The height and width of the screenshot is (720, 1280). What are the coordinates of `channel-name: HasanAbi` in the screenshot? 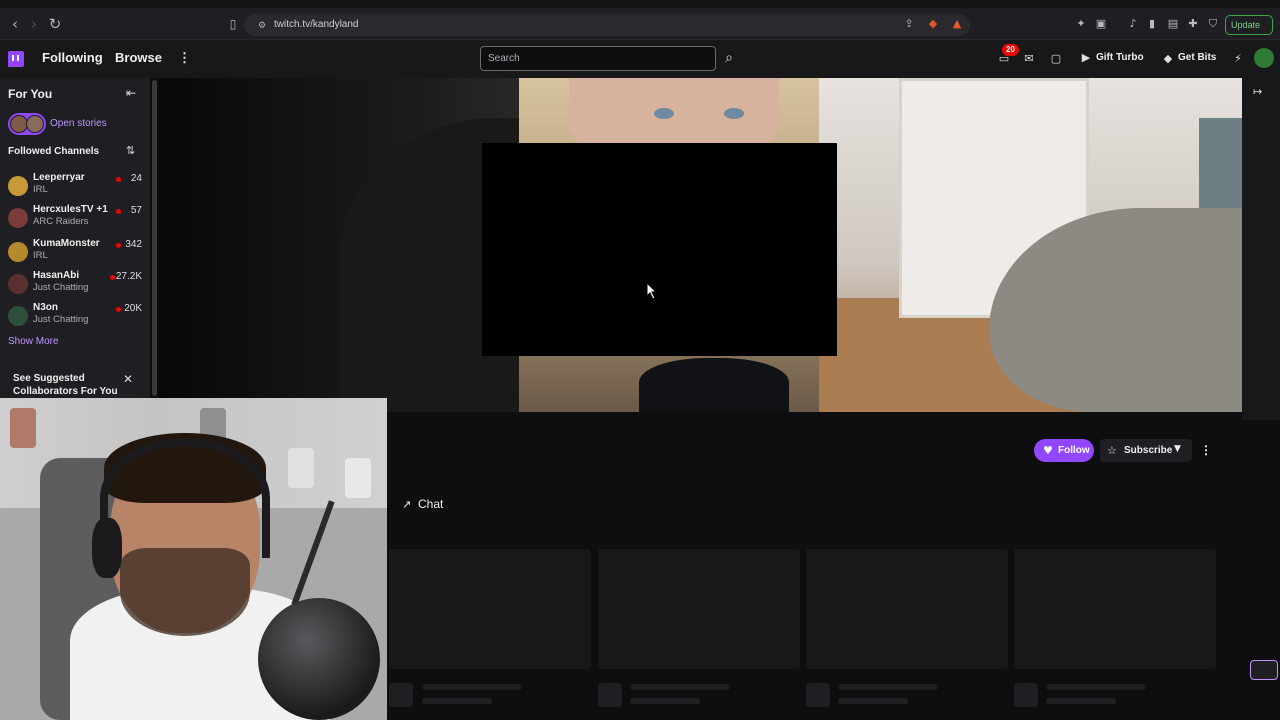 It's located at (56, 275).